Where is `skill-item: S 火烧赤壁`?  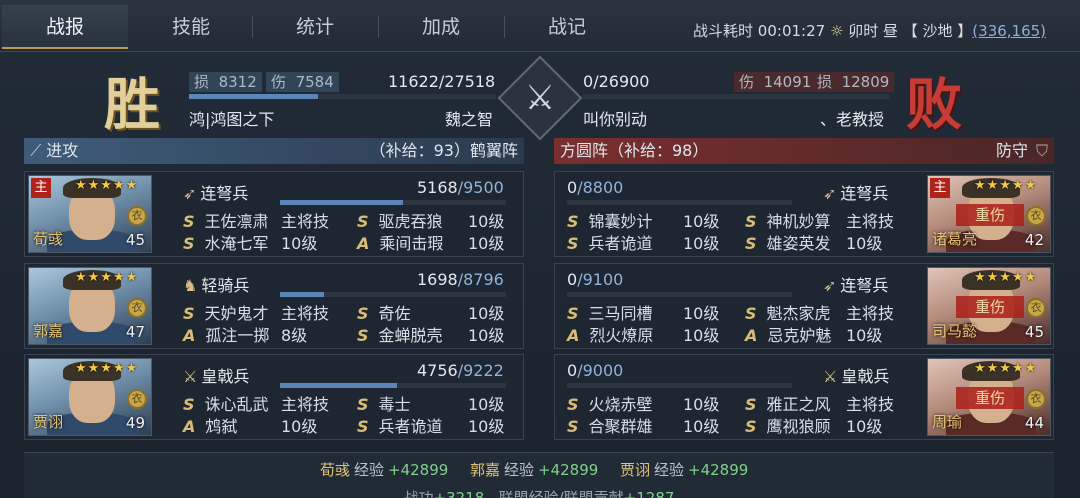 skill-item: S 火烧赤壁 is located at coordinates (610, 403).